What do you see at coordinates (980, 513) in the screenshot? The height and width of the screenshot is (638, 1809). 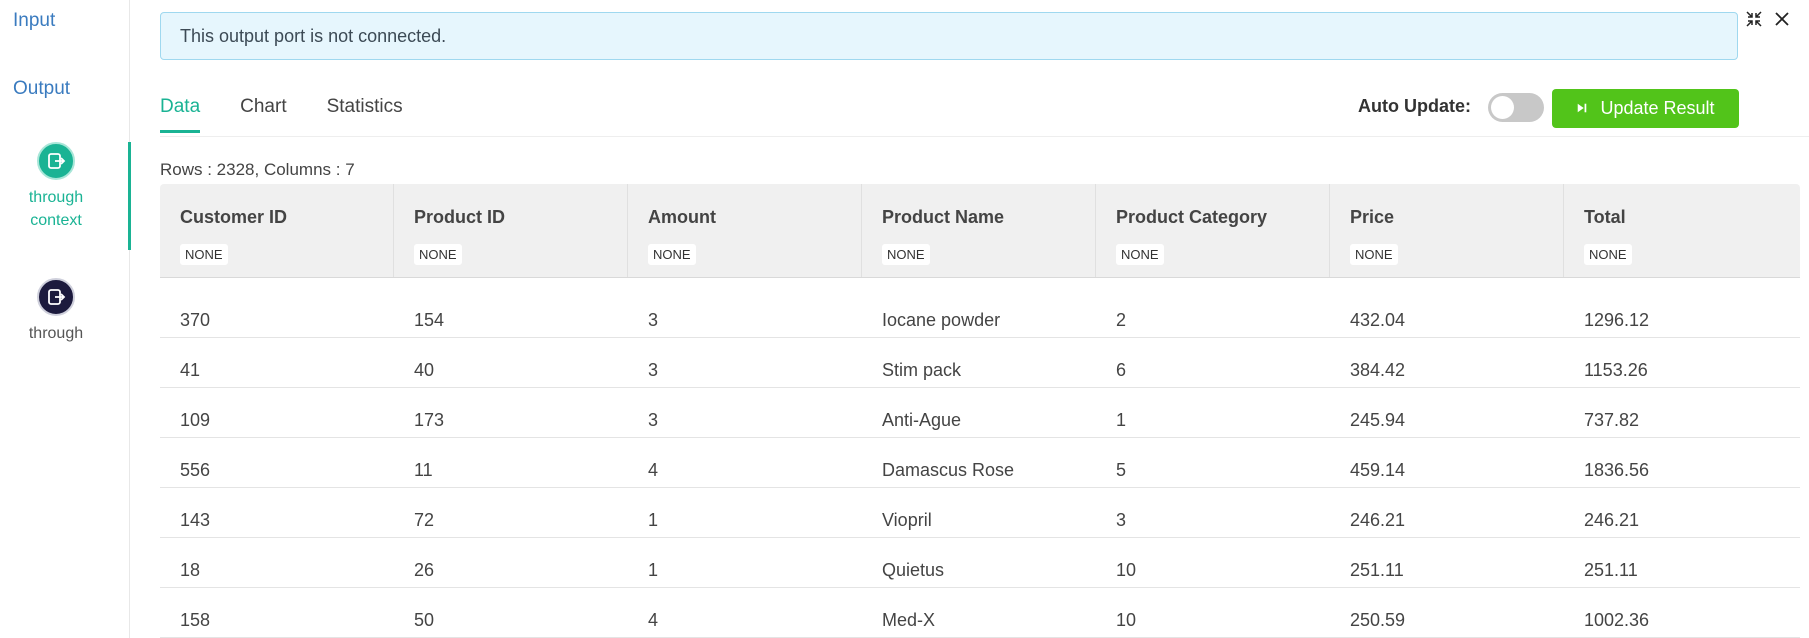 I see `table-row: 143 72 1 Viopril 3 246.21 246.21` at bounding box center [980, 513].